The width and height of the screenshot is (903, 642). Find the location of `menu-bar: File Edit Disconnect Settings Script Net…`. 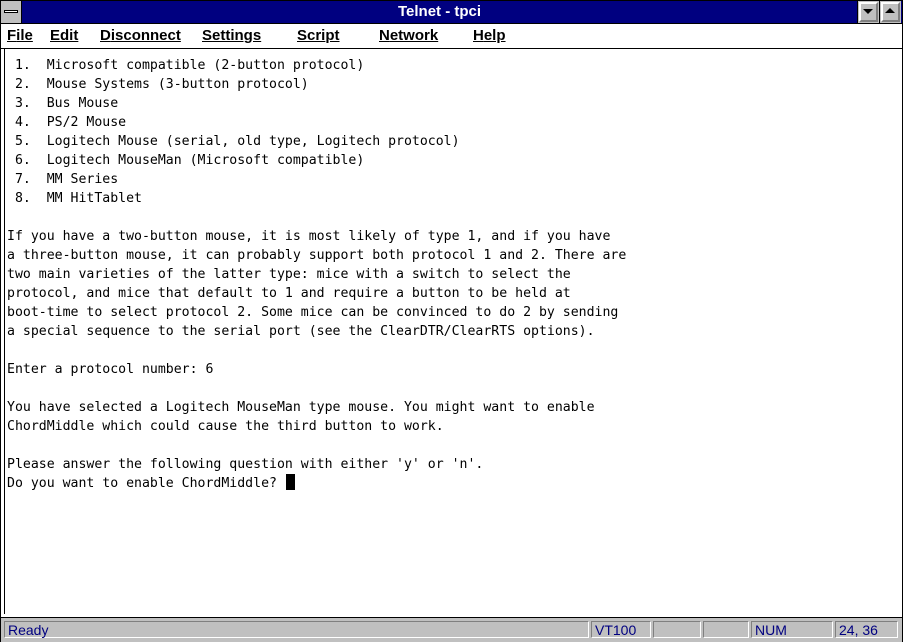

menu-bar: File Edit Disconnect Settings Script Net… is located at coordinates (451, 36).